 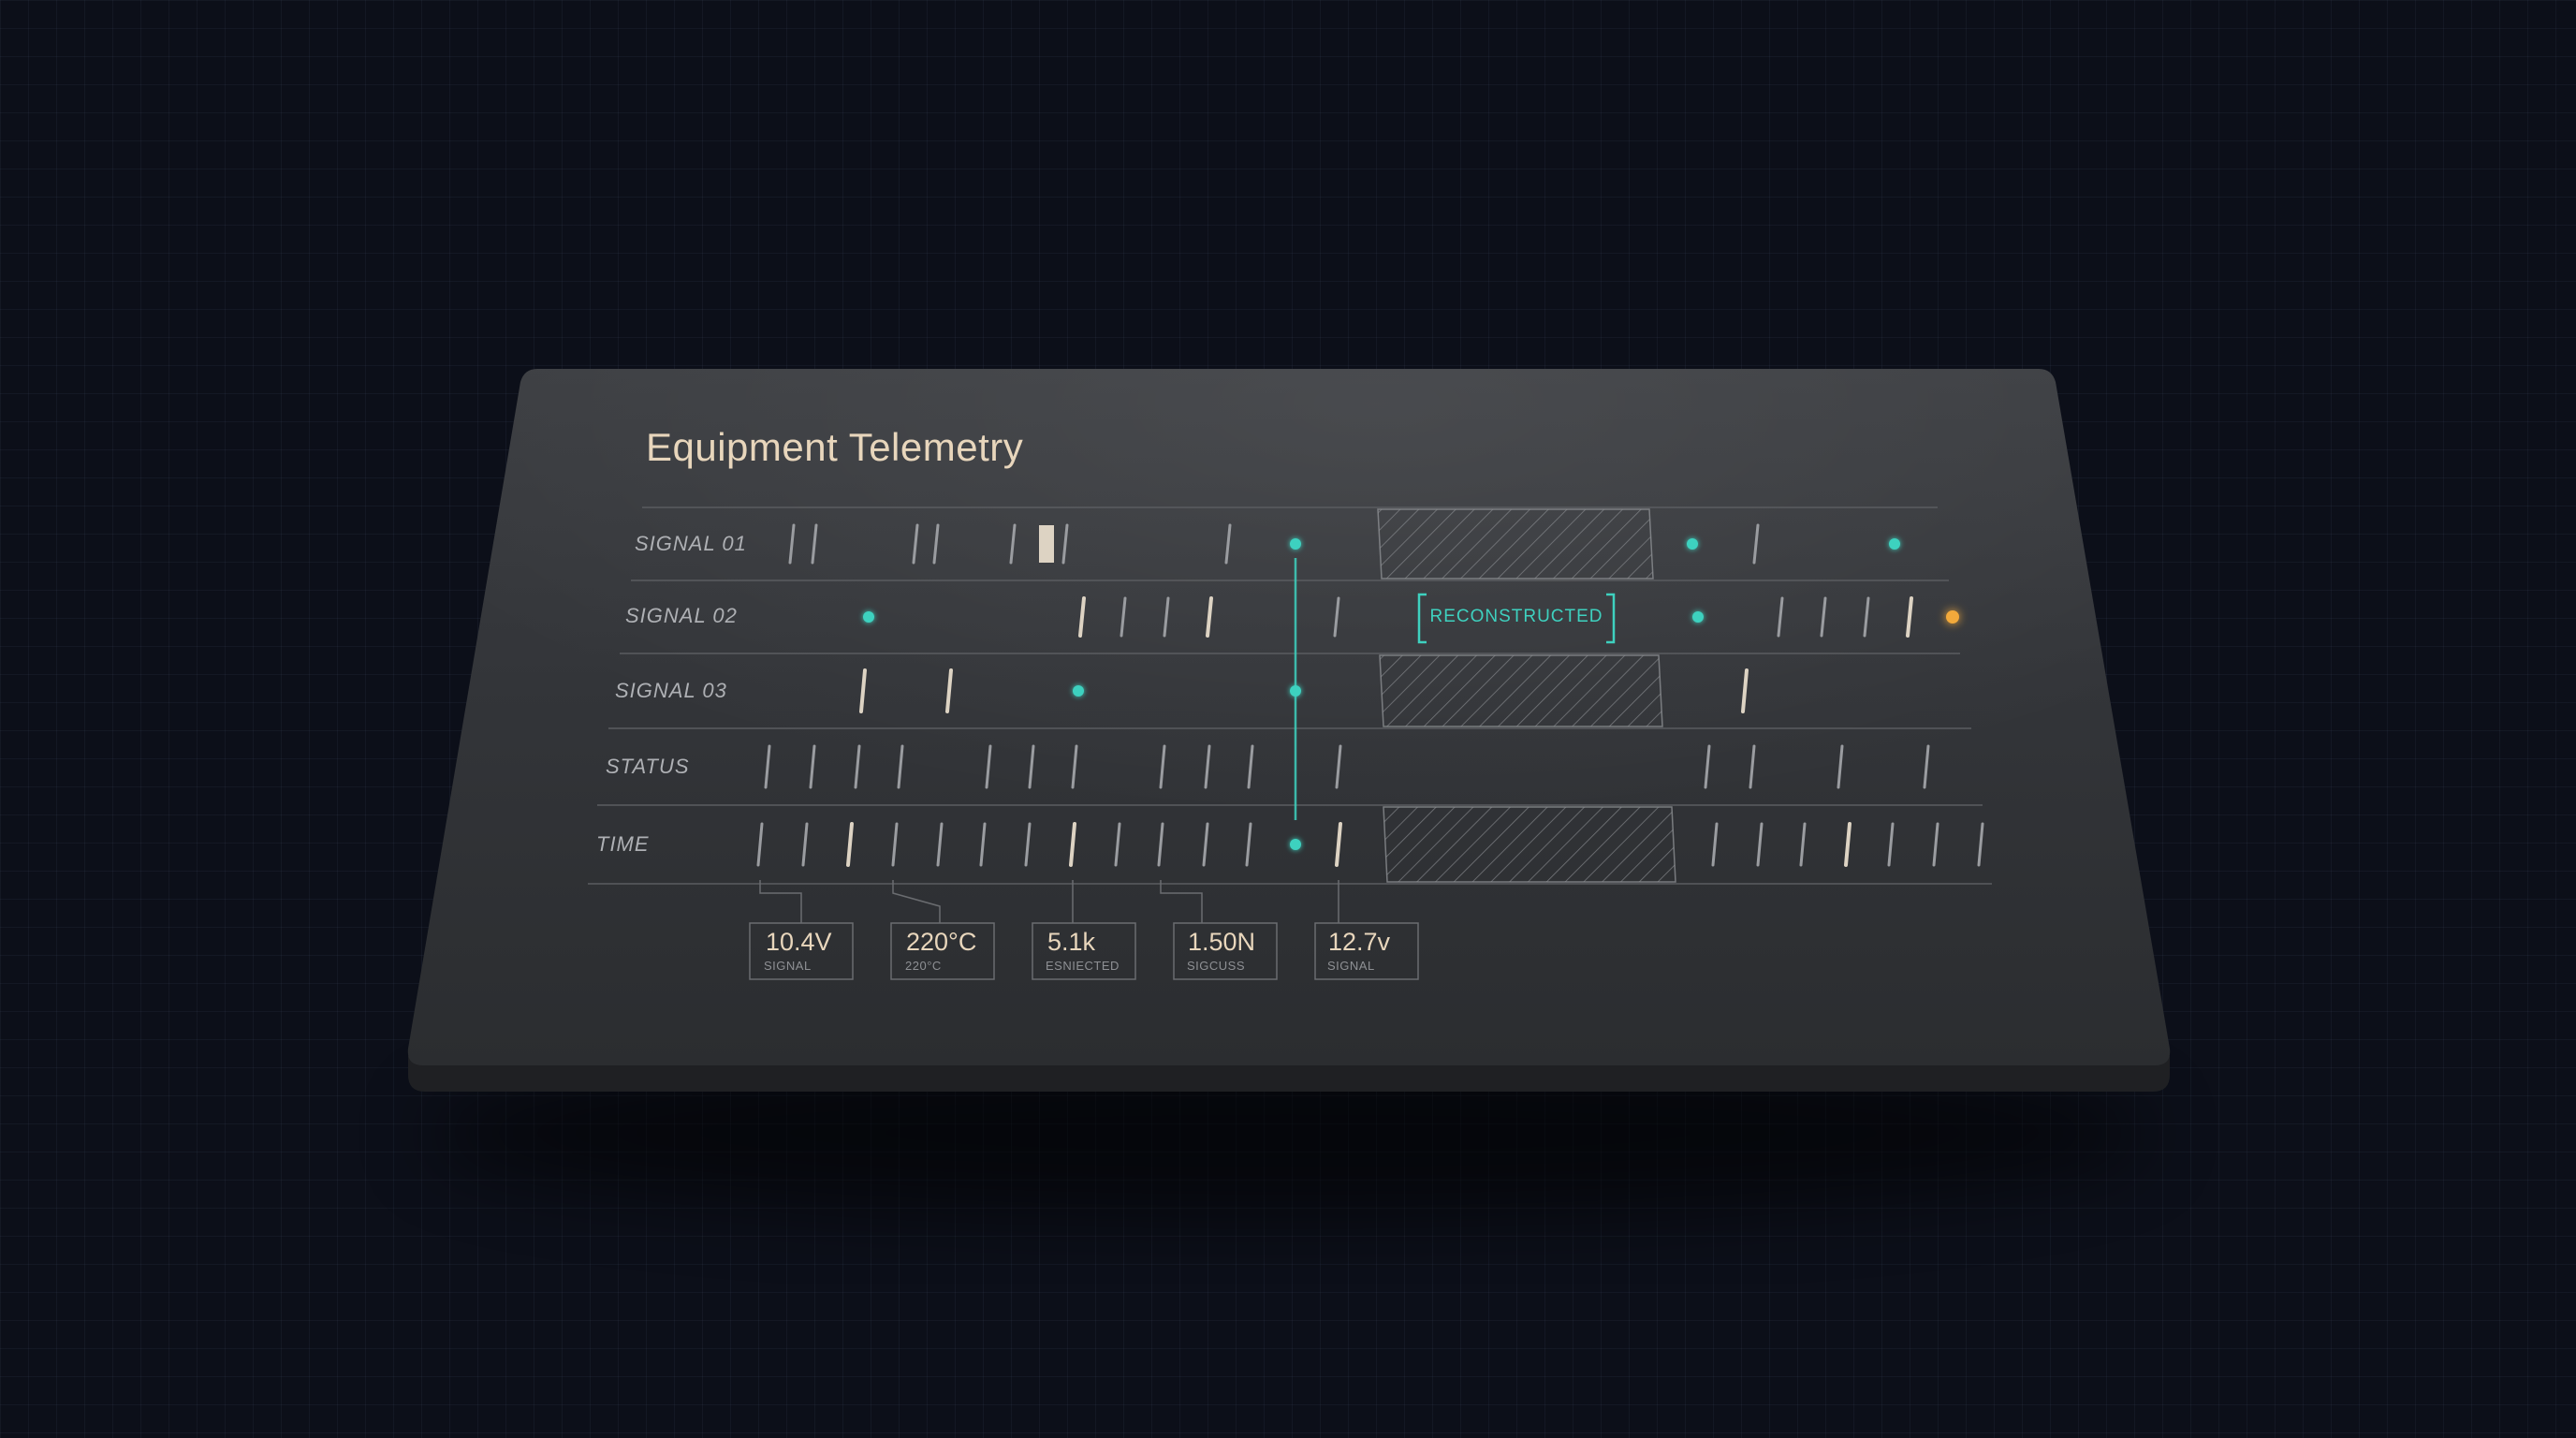 I want to click on readout-caption: 220°C, so click(x=923, y=966).